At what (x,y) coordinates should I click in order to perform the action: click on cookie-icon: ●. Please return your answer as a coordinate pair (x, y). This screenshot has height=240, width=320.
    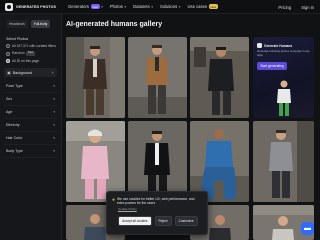
    Looking at the image, I should click on (114, 200).